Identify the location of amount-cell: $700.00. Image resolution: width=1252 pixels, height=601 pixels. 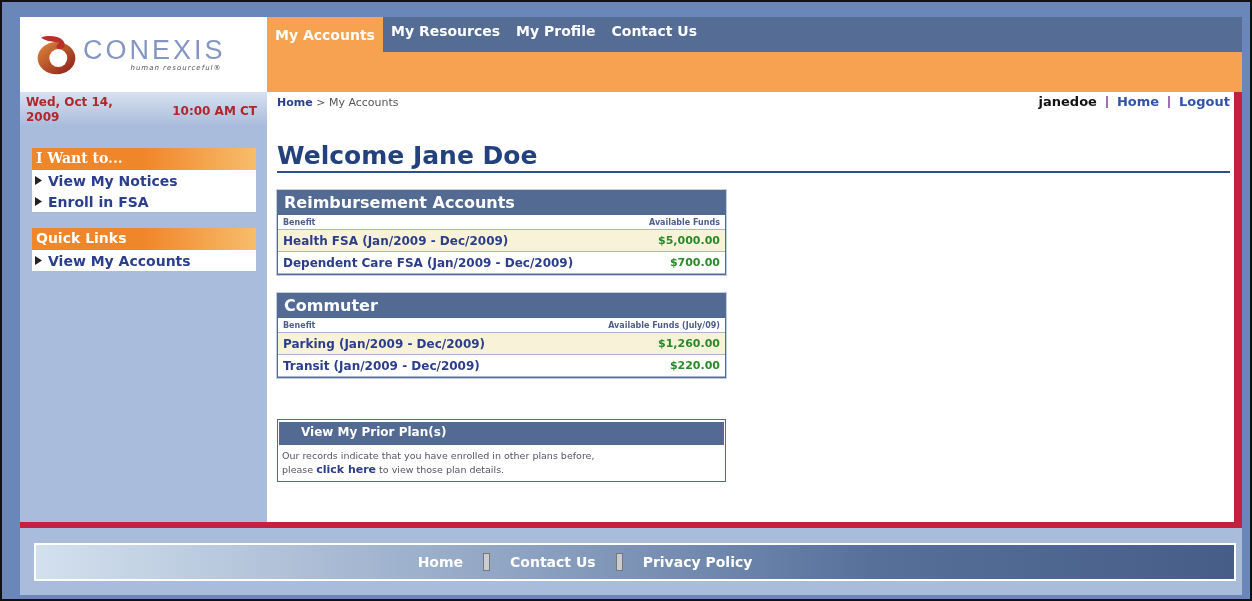
(694, 262).